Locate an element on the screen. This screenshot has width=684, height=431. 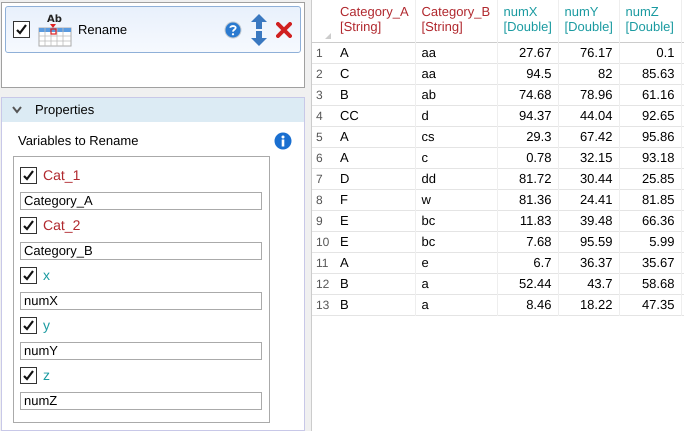
table-cell: 95.59 is located at coordinates (588, 241).